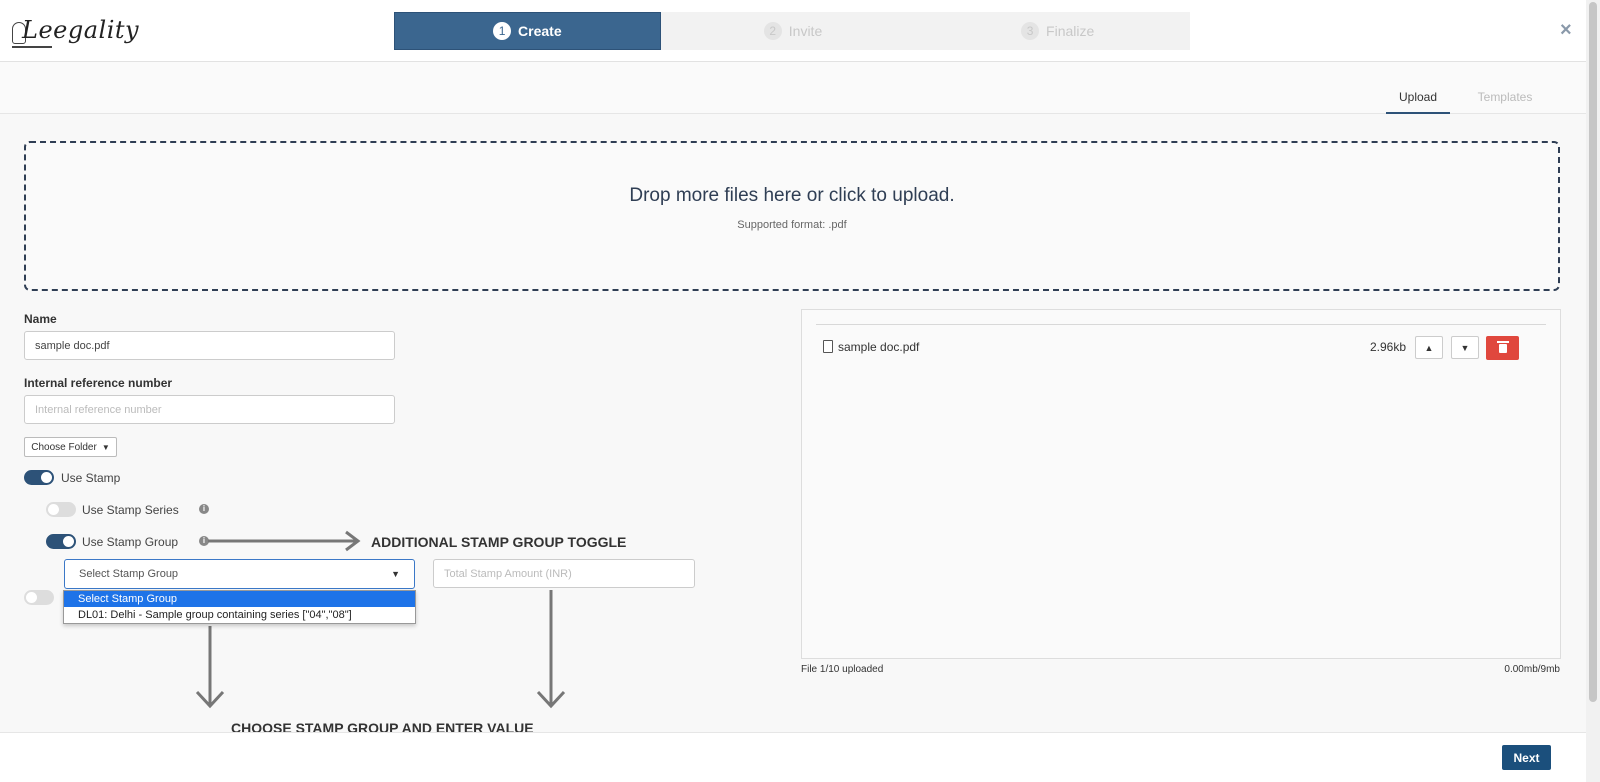 This screenshot has height=782, width=1600. I want to click on trash-icon, so click(1502, 346).